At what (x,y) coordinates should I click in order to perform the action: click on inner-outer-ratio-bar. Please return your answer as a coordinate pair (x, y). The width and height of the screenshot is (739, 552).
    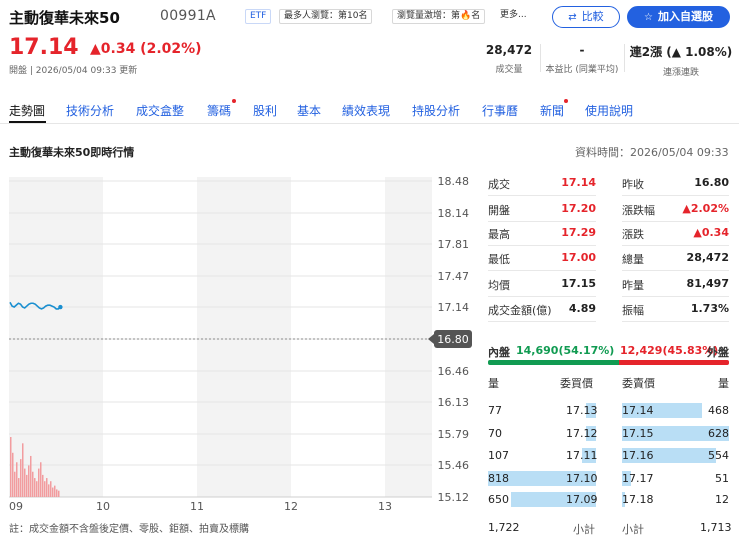
    Looking at the image, I should click on (608, 362).